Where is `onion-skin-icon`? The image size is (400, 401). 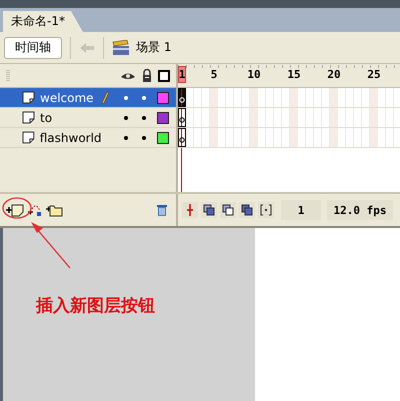
onion-skin-icon is located at coordinates (209, 210).